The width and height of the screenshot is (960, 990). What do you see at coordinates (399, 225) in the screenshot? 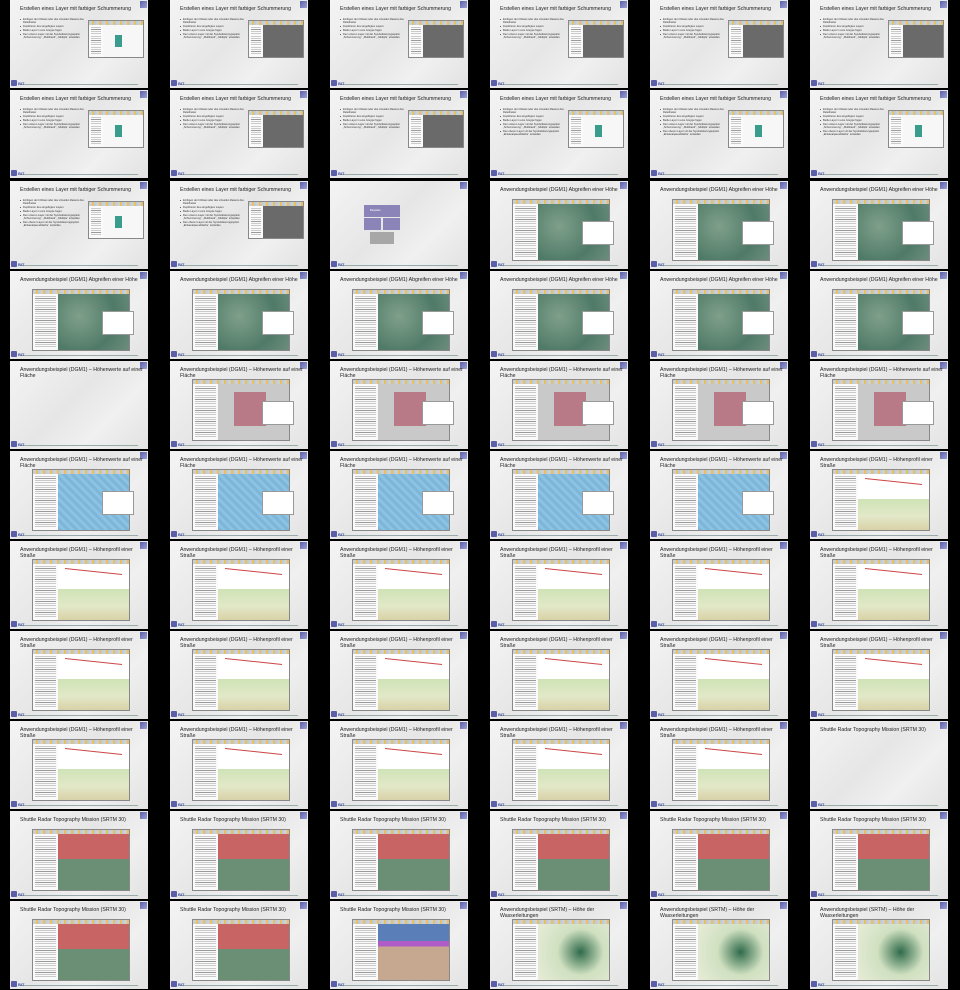
I see `slide-thumbnail: Beispiele BIT` at bounding box center [399, 225].